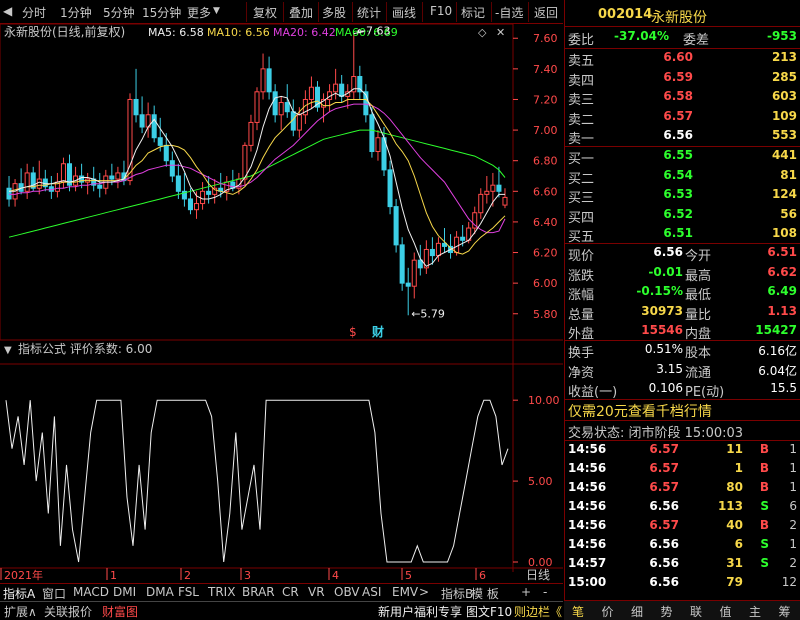 This screenshot has width=800, height=620. I want to click on indicator-menu-icon: ▼, so click(8, 350).